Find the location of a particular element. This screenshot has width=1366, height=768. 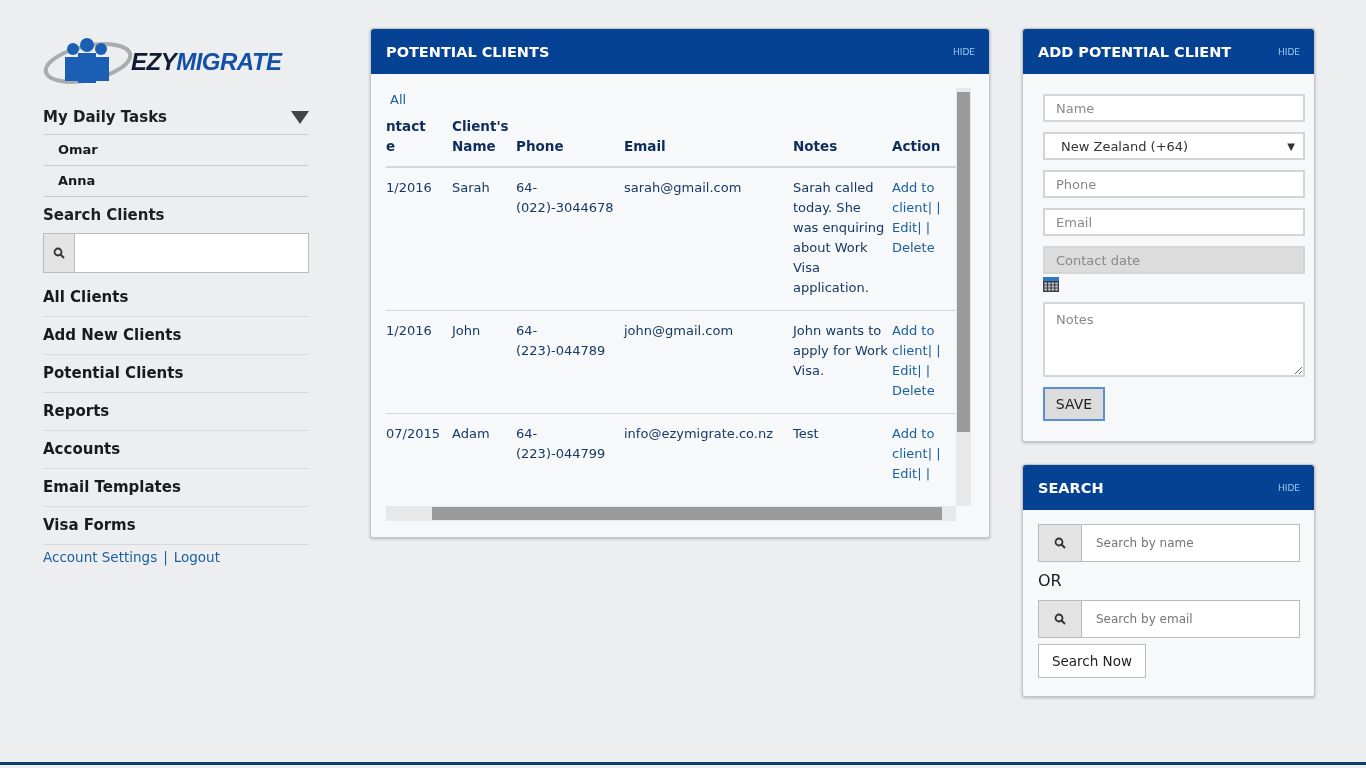

calendar-icon is located at coordinates (1051, 284).